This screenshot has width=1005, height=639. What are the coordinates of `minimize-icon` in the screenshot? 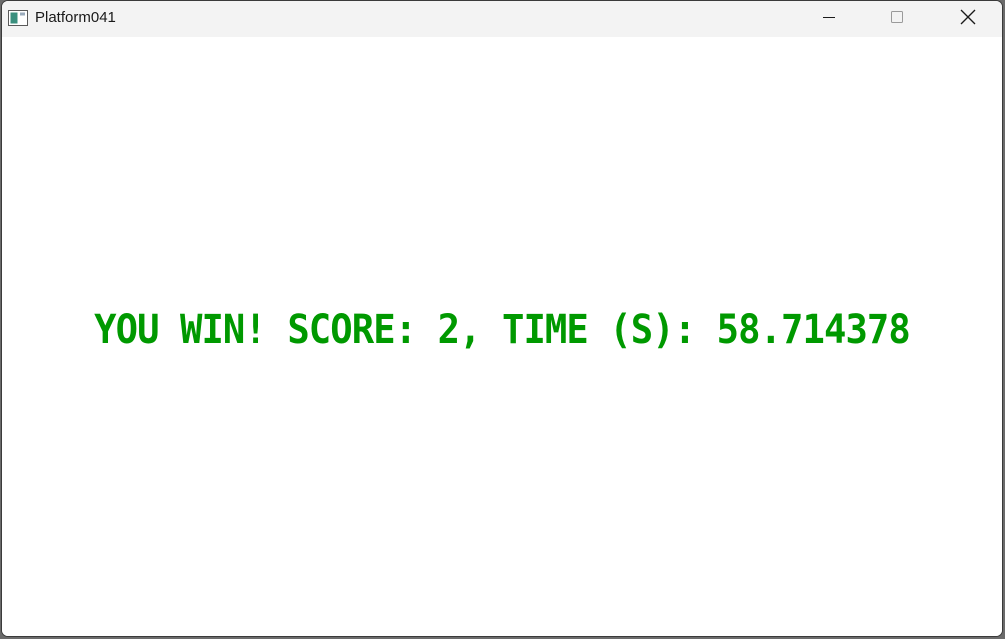 It's located at (829, 19).